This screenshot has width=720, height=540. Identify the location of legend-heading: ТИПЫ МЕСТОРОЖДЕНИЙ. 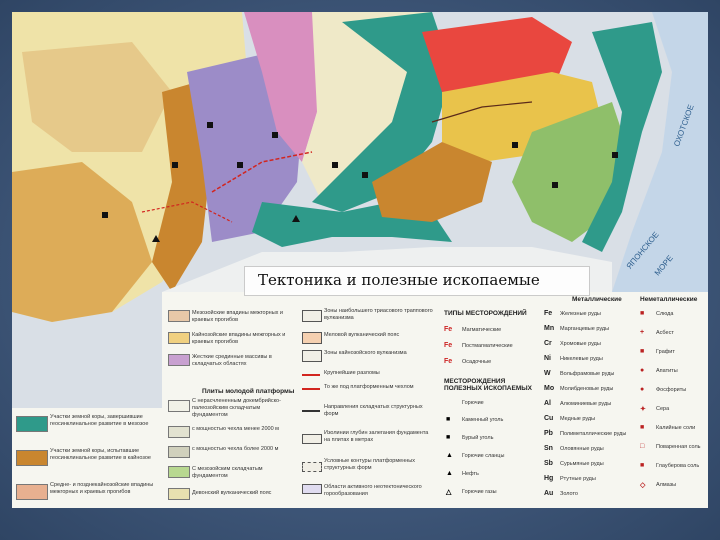
(485, 313).